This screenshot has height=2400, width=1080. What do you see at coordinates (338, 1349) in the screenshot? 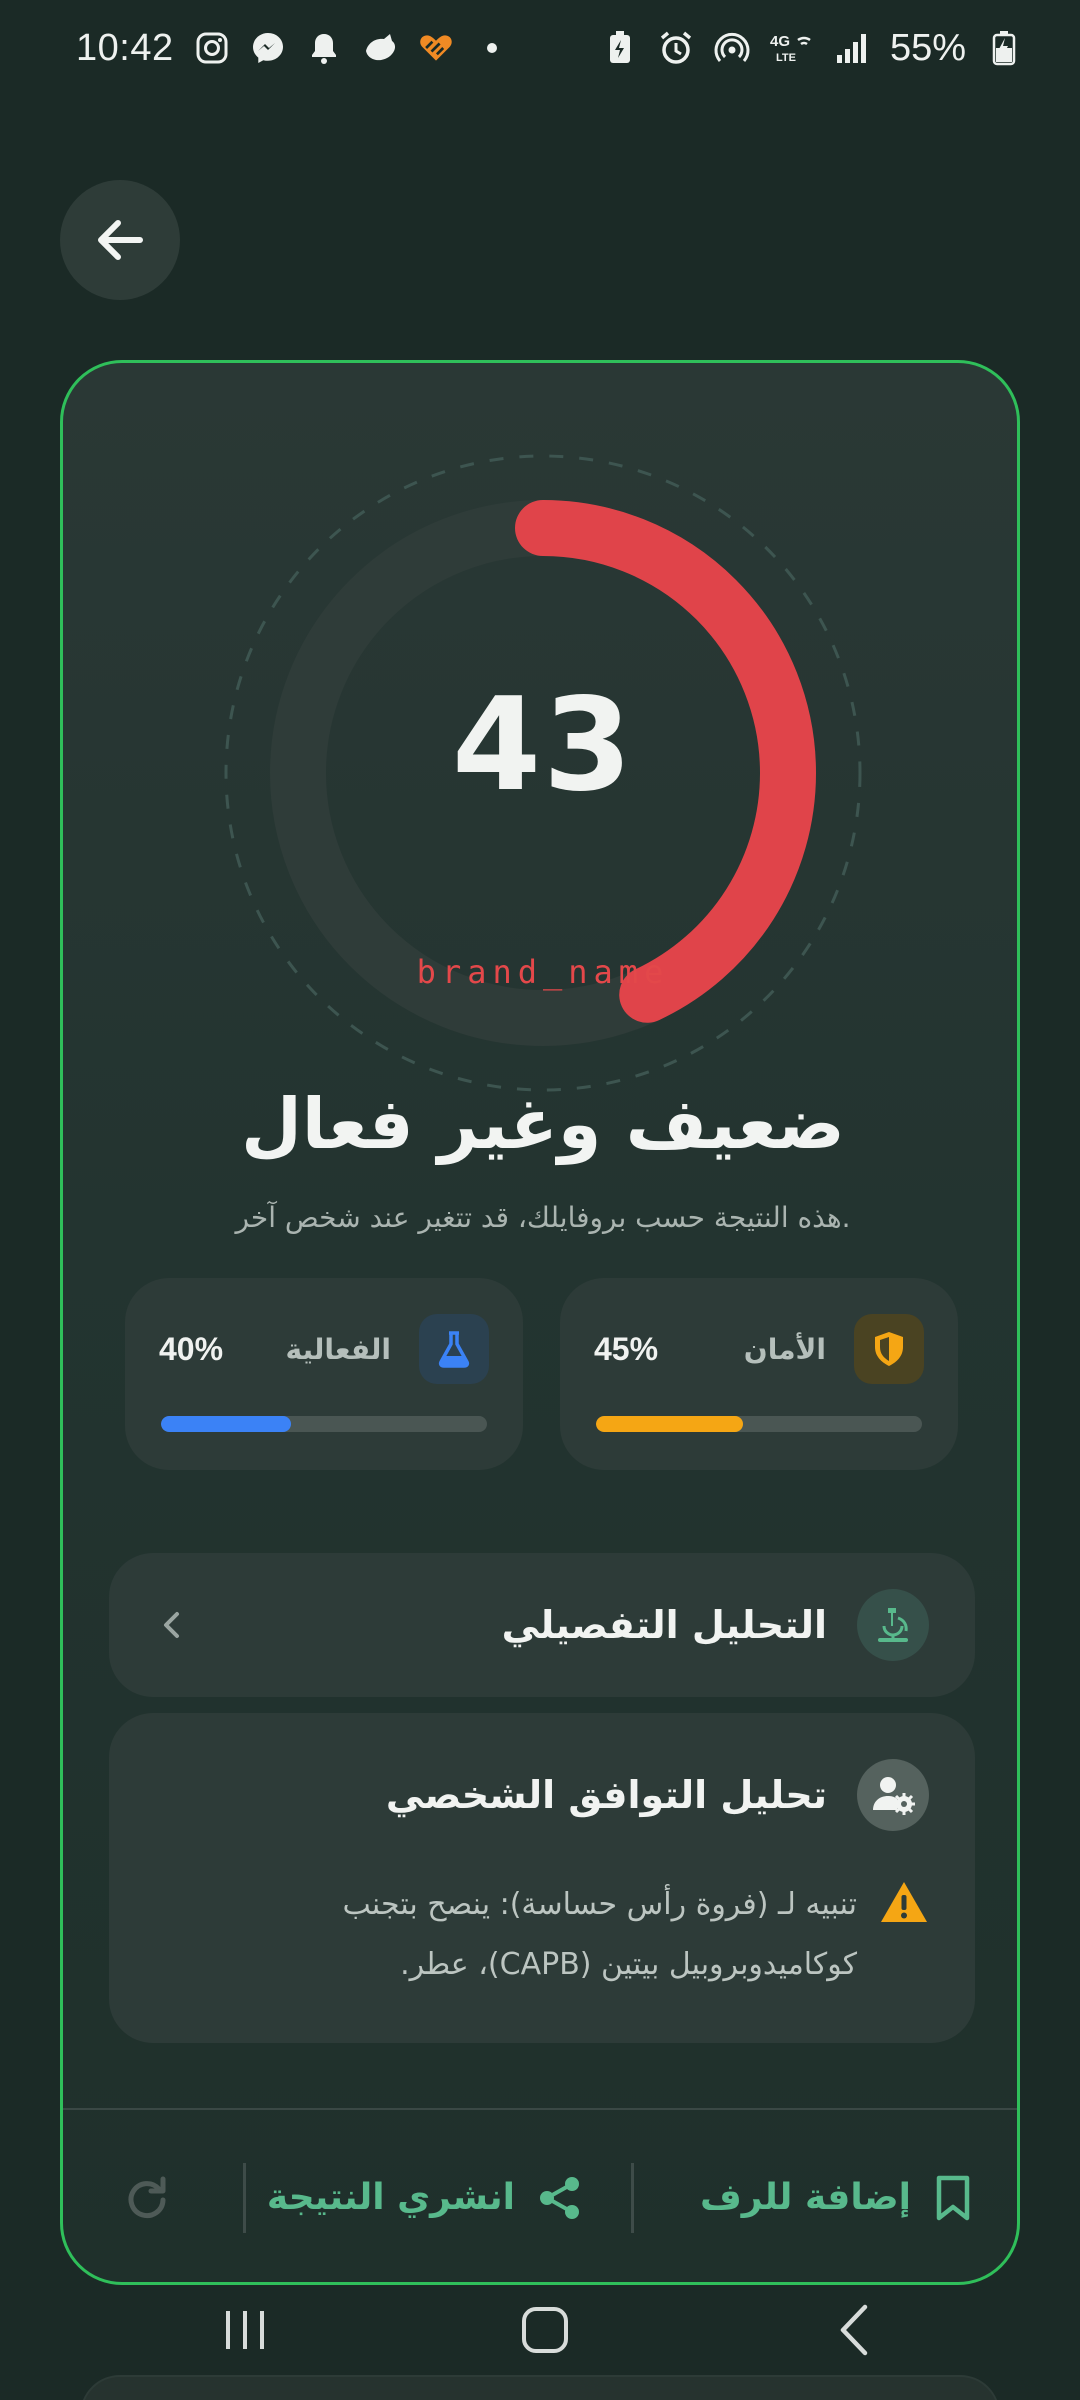
I see `efficacy-label: الفعالية` at bounding box center [338, 1349].